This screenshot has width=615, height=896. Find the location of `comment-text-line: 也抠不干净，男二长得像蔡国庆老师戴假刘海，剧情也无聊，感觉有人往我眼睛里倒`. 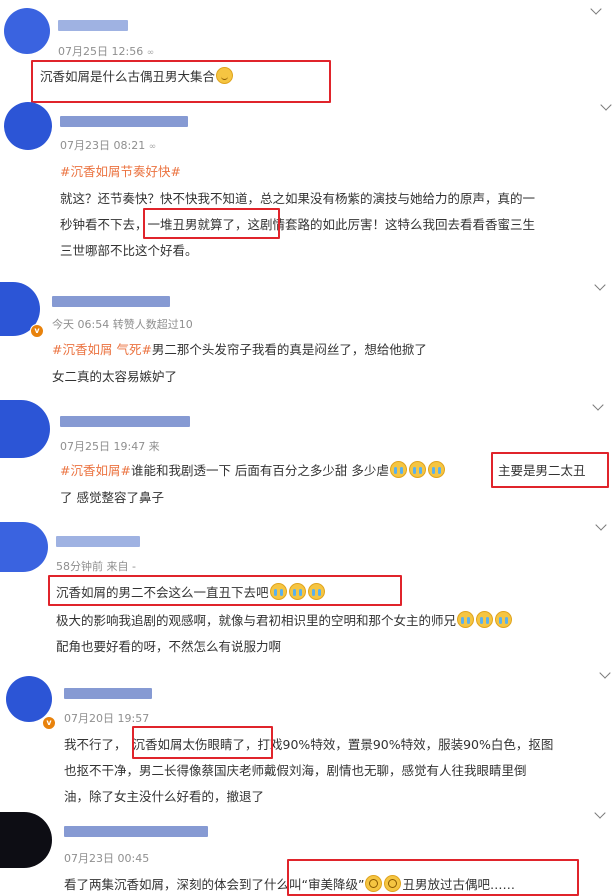

comment-text-line: 也抠不干净，男二长得像蔡国庆老师戴假刘海，剧情也无聊，感觉有人往我眼睛里倒 is located at coordinates (295, 770).